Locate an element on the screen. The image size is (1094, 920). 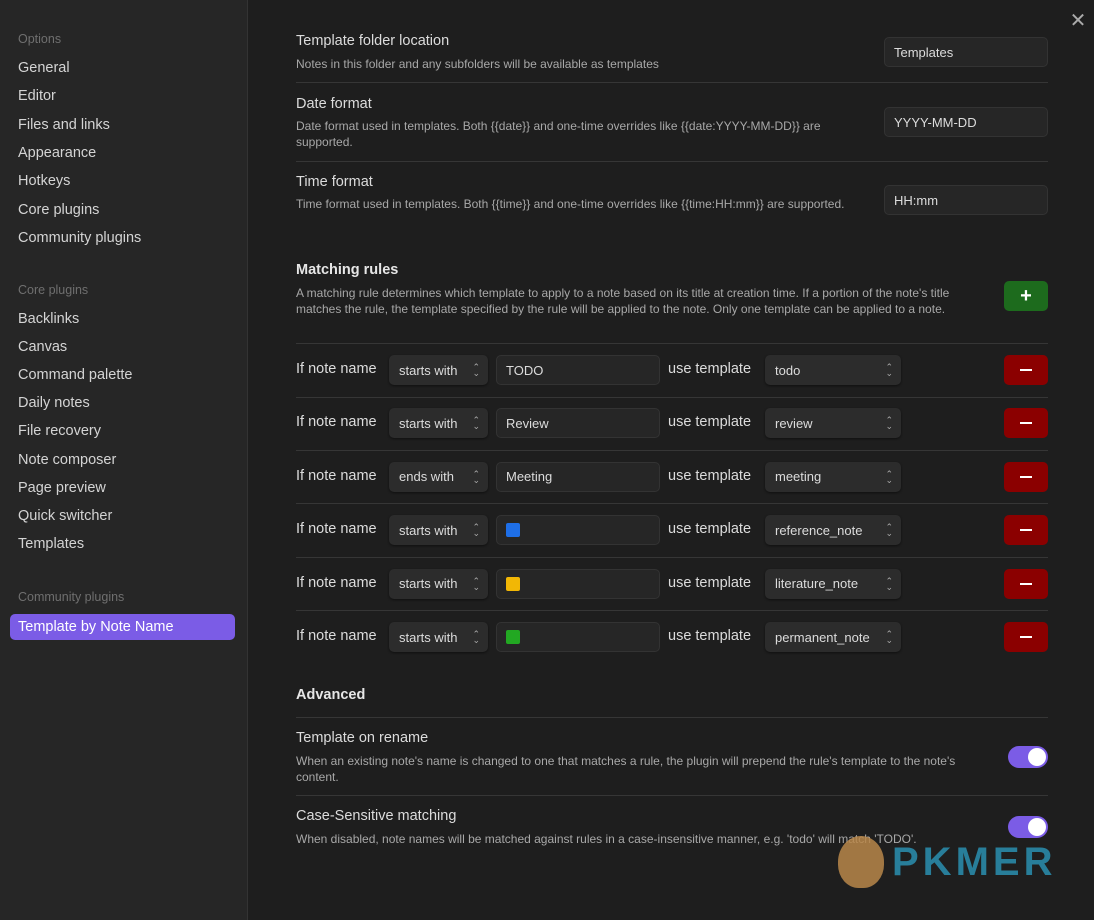
sidebar-item-core-plugin: Canvas is located at coordinates (42, 347).